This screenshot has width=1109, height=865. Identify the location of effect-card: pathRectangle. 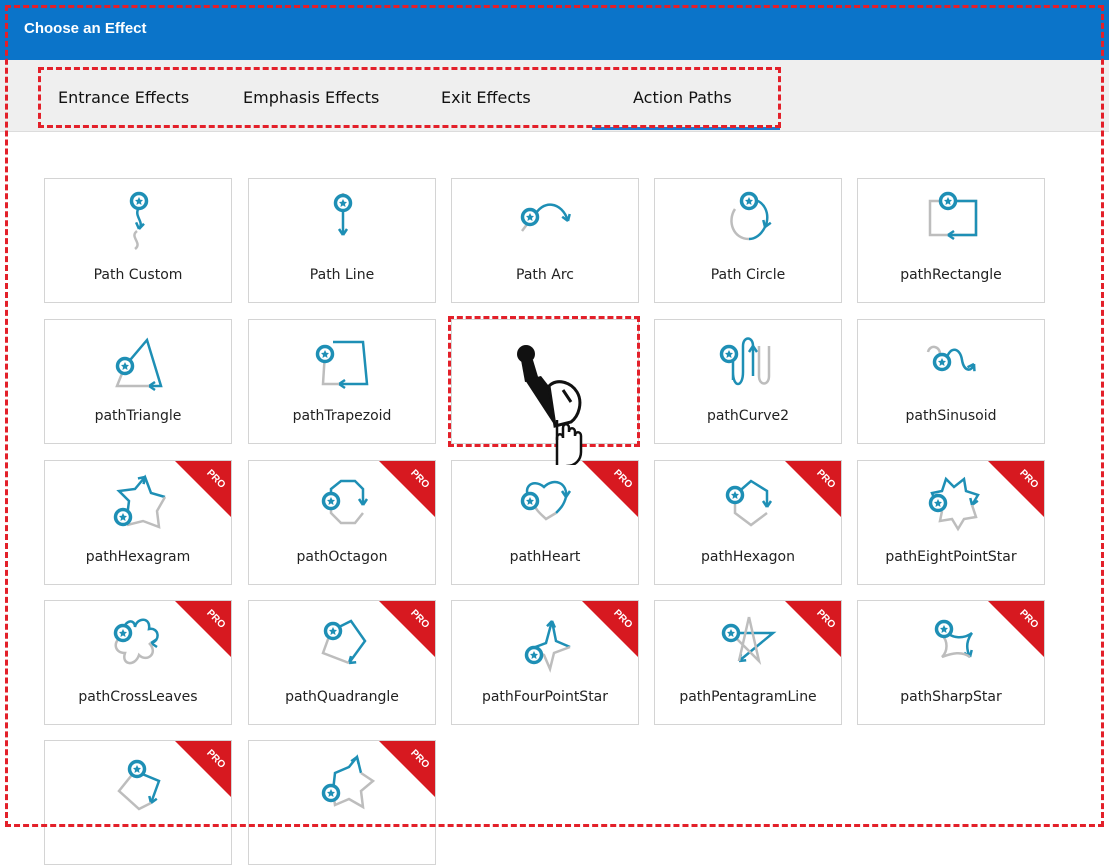
(951, 240).